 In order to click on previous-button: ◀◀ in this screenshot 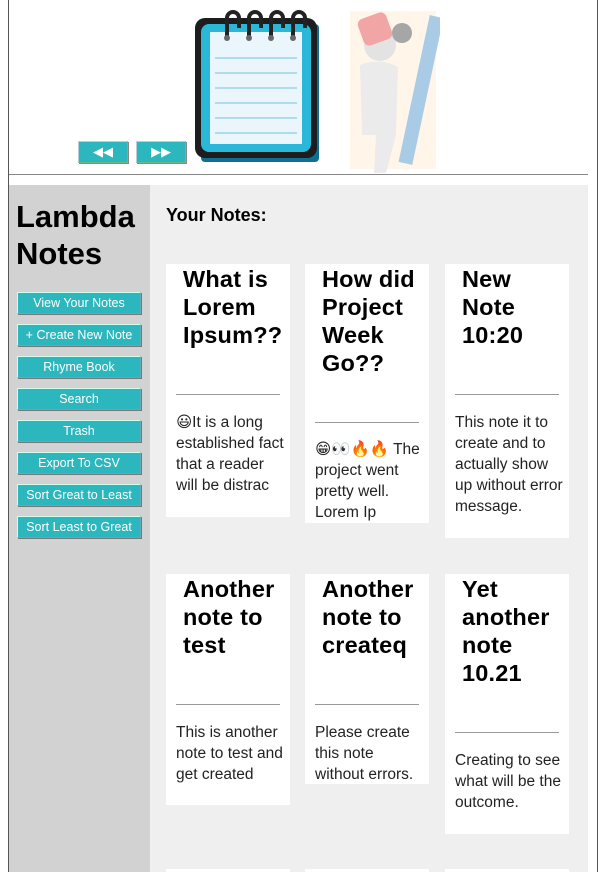, I will do `click(103, 152)`.